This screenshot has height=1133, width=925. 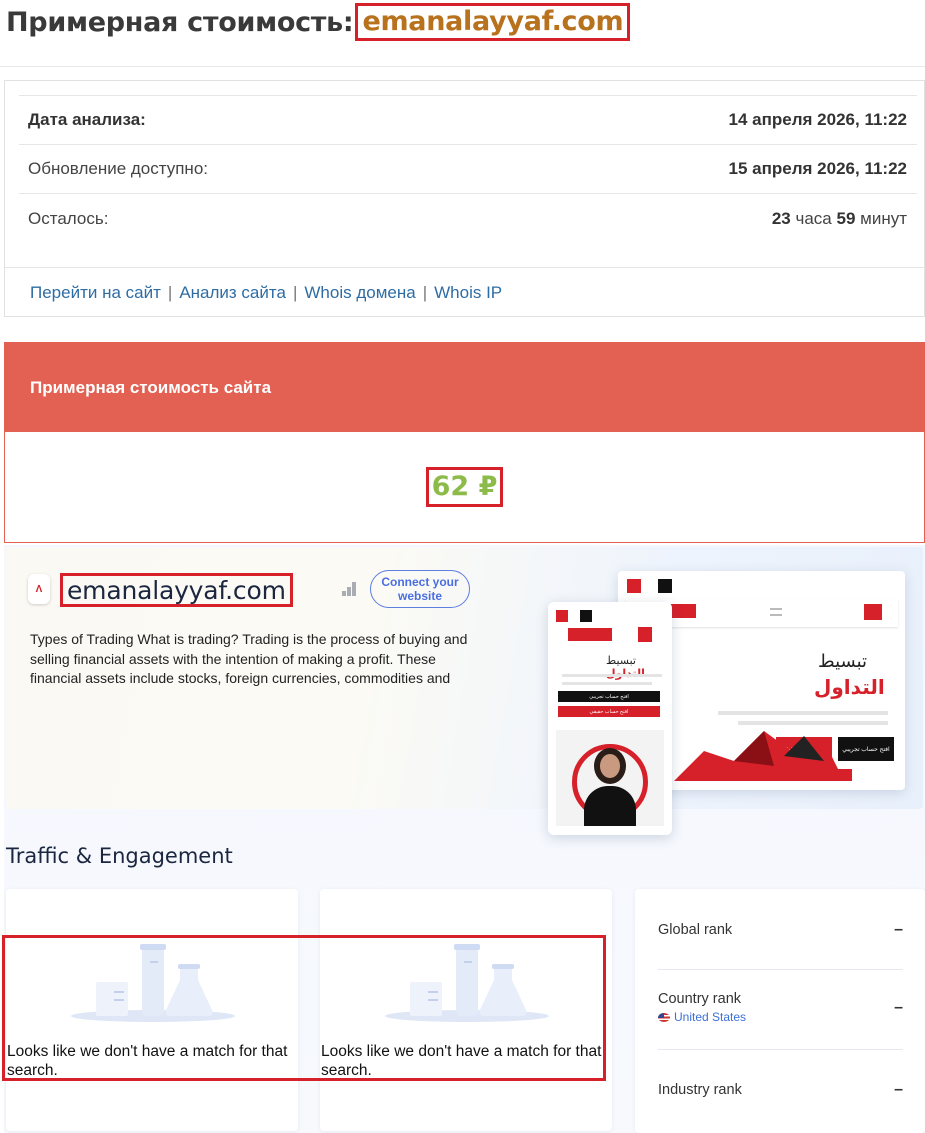 What do you see at coordinates (664, 1017) in the screenshot?
I see `us-flag-icon` at bounding box center [664, 1017].